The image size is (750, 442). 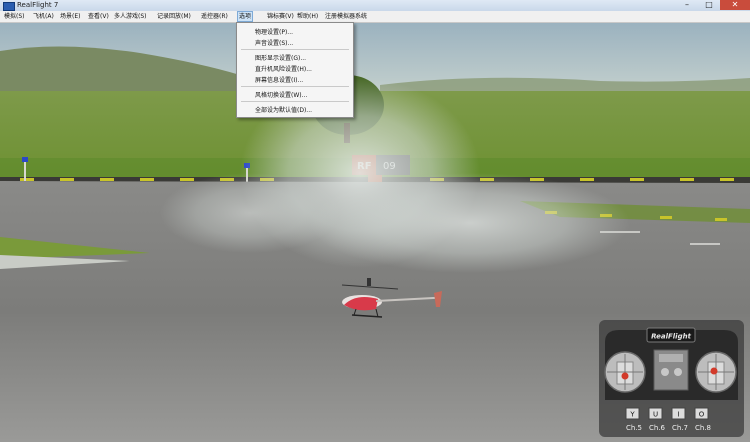 I want to click on app-icon, so click(x=9, y=6).